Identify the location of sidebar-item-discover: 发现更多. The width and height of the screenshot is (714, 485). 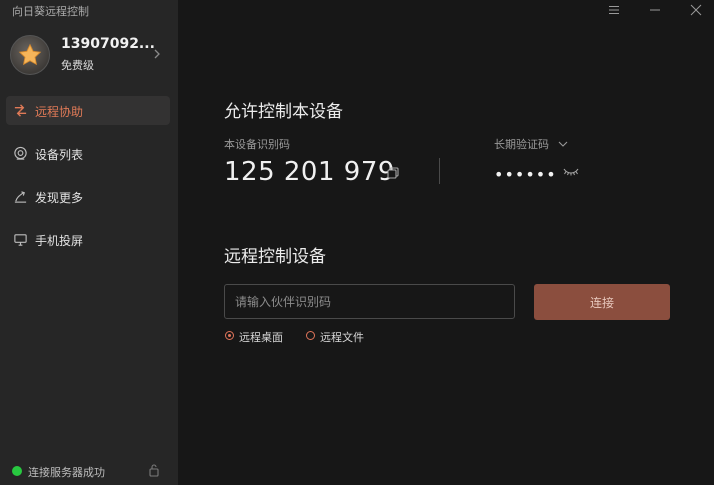
(88, 196).